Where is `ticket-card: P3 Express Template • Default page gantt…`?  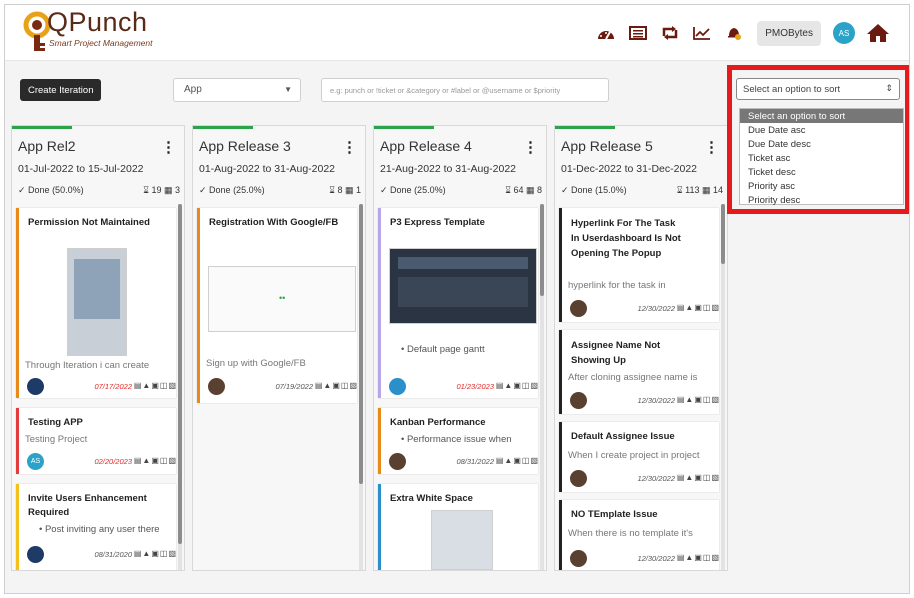 ticket-card: P3 Express Template • Default page gantt… is located at coordinates (458, 303).